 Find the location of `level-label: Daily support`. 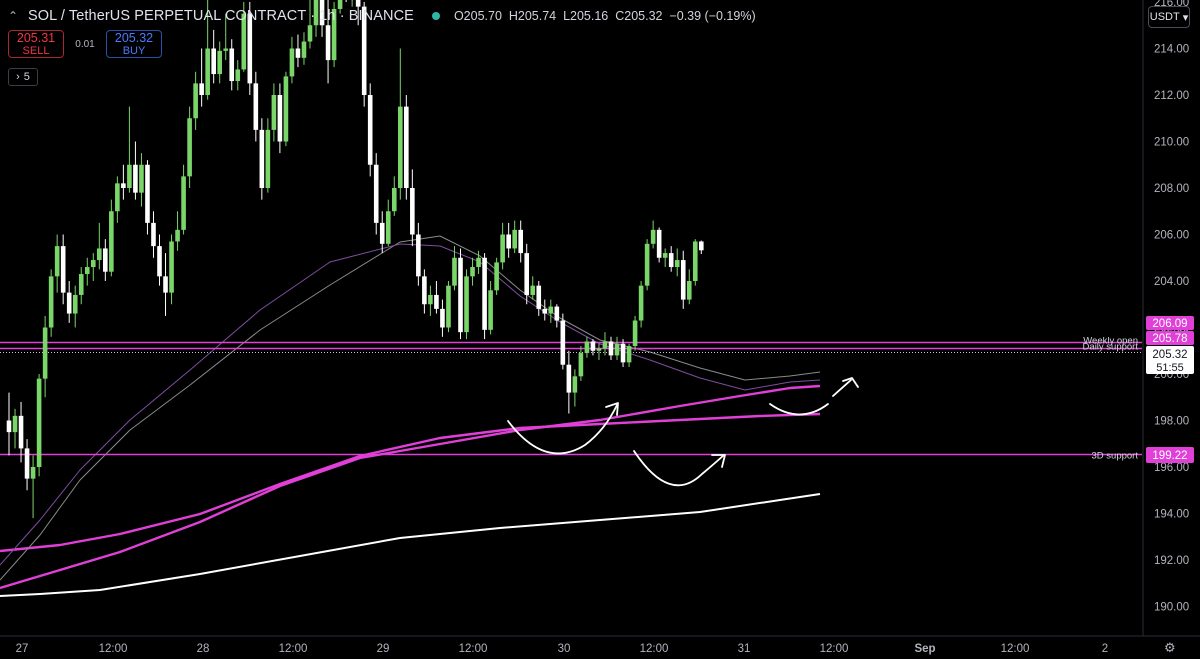

level-label: Daily support is located at coordinates (1111, 347).